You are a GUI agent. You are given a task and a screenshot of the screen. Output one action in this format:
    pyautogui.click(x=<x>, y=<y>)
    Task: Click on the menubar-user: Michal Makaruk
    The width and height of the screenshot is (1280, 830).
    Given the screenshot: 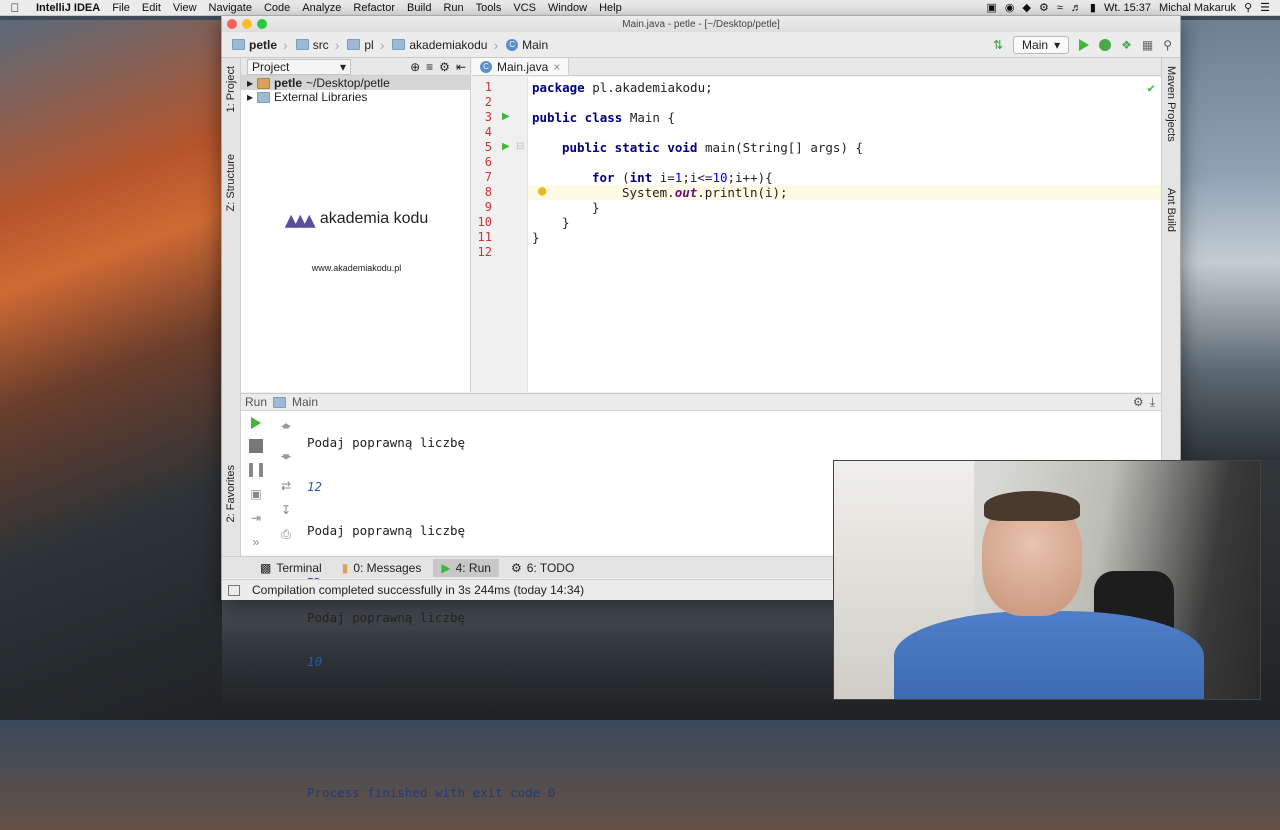 What is the action you would take?
    pyautogui.click(x=1197, y=8)
    